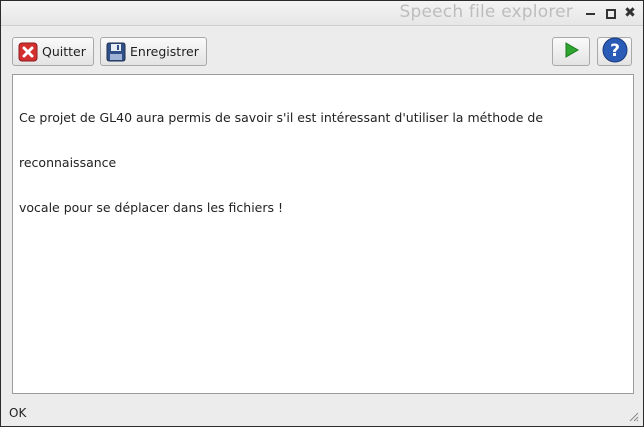  I want to click on play-button, so click(571, 51).